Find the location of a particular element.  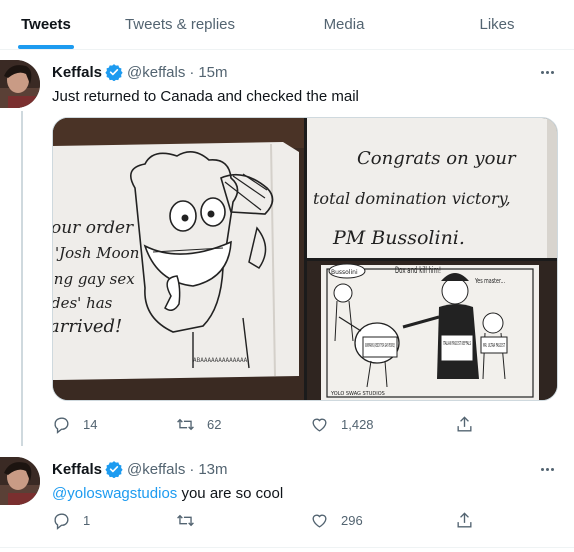

tab-tweets-replies-label: Tweets & replies is located at coordinates (180, 24).